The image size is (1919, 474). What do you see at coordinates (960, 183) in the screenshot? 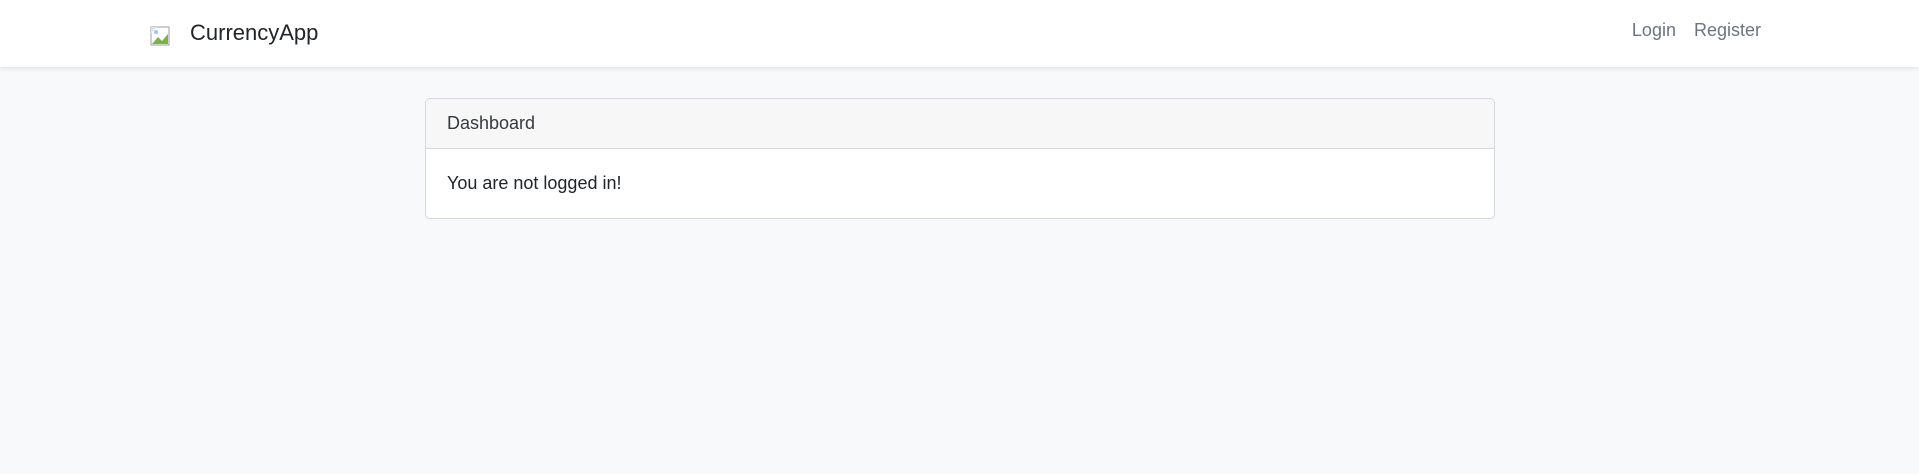
I see `card-body: You are not logged in!` at bounding box center [960, 183].